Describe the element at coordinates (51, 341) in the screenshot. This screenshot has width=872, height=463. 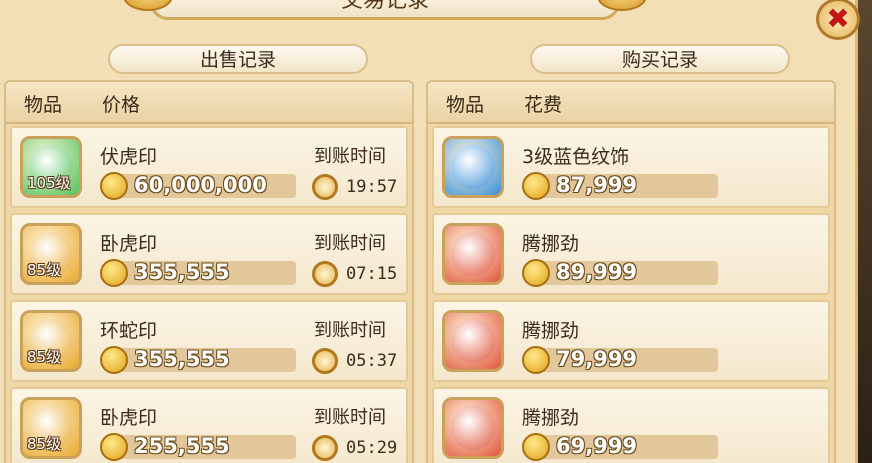
I see `gold-snake-seal-icon: 85级` at that location.